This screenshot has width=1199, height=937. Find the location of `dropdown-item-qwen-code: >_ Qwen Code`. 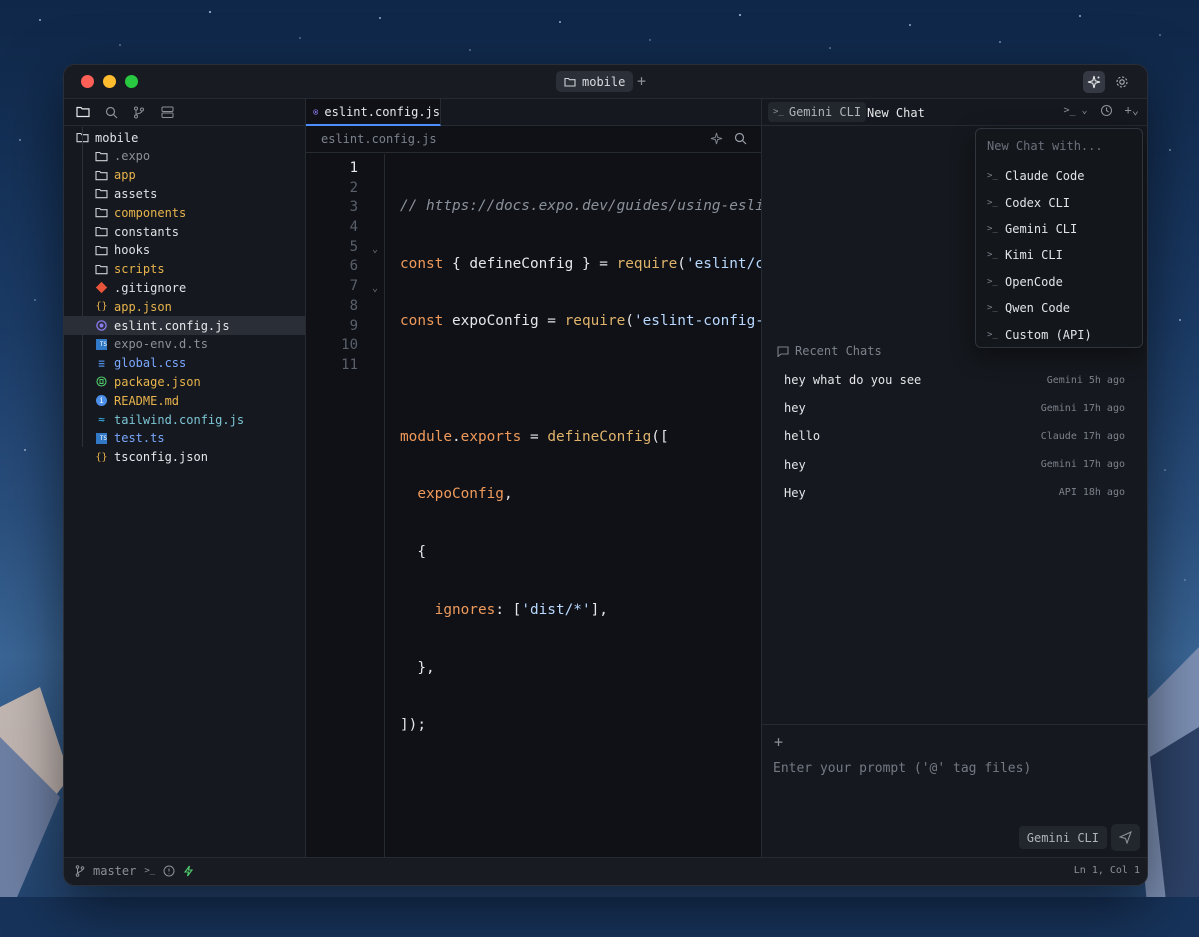

dropdown-item-qwen-code: >_ Qwen Code is located at coordinates (1059, 308).